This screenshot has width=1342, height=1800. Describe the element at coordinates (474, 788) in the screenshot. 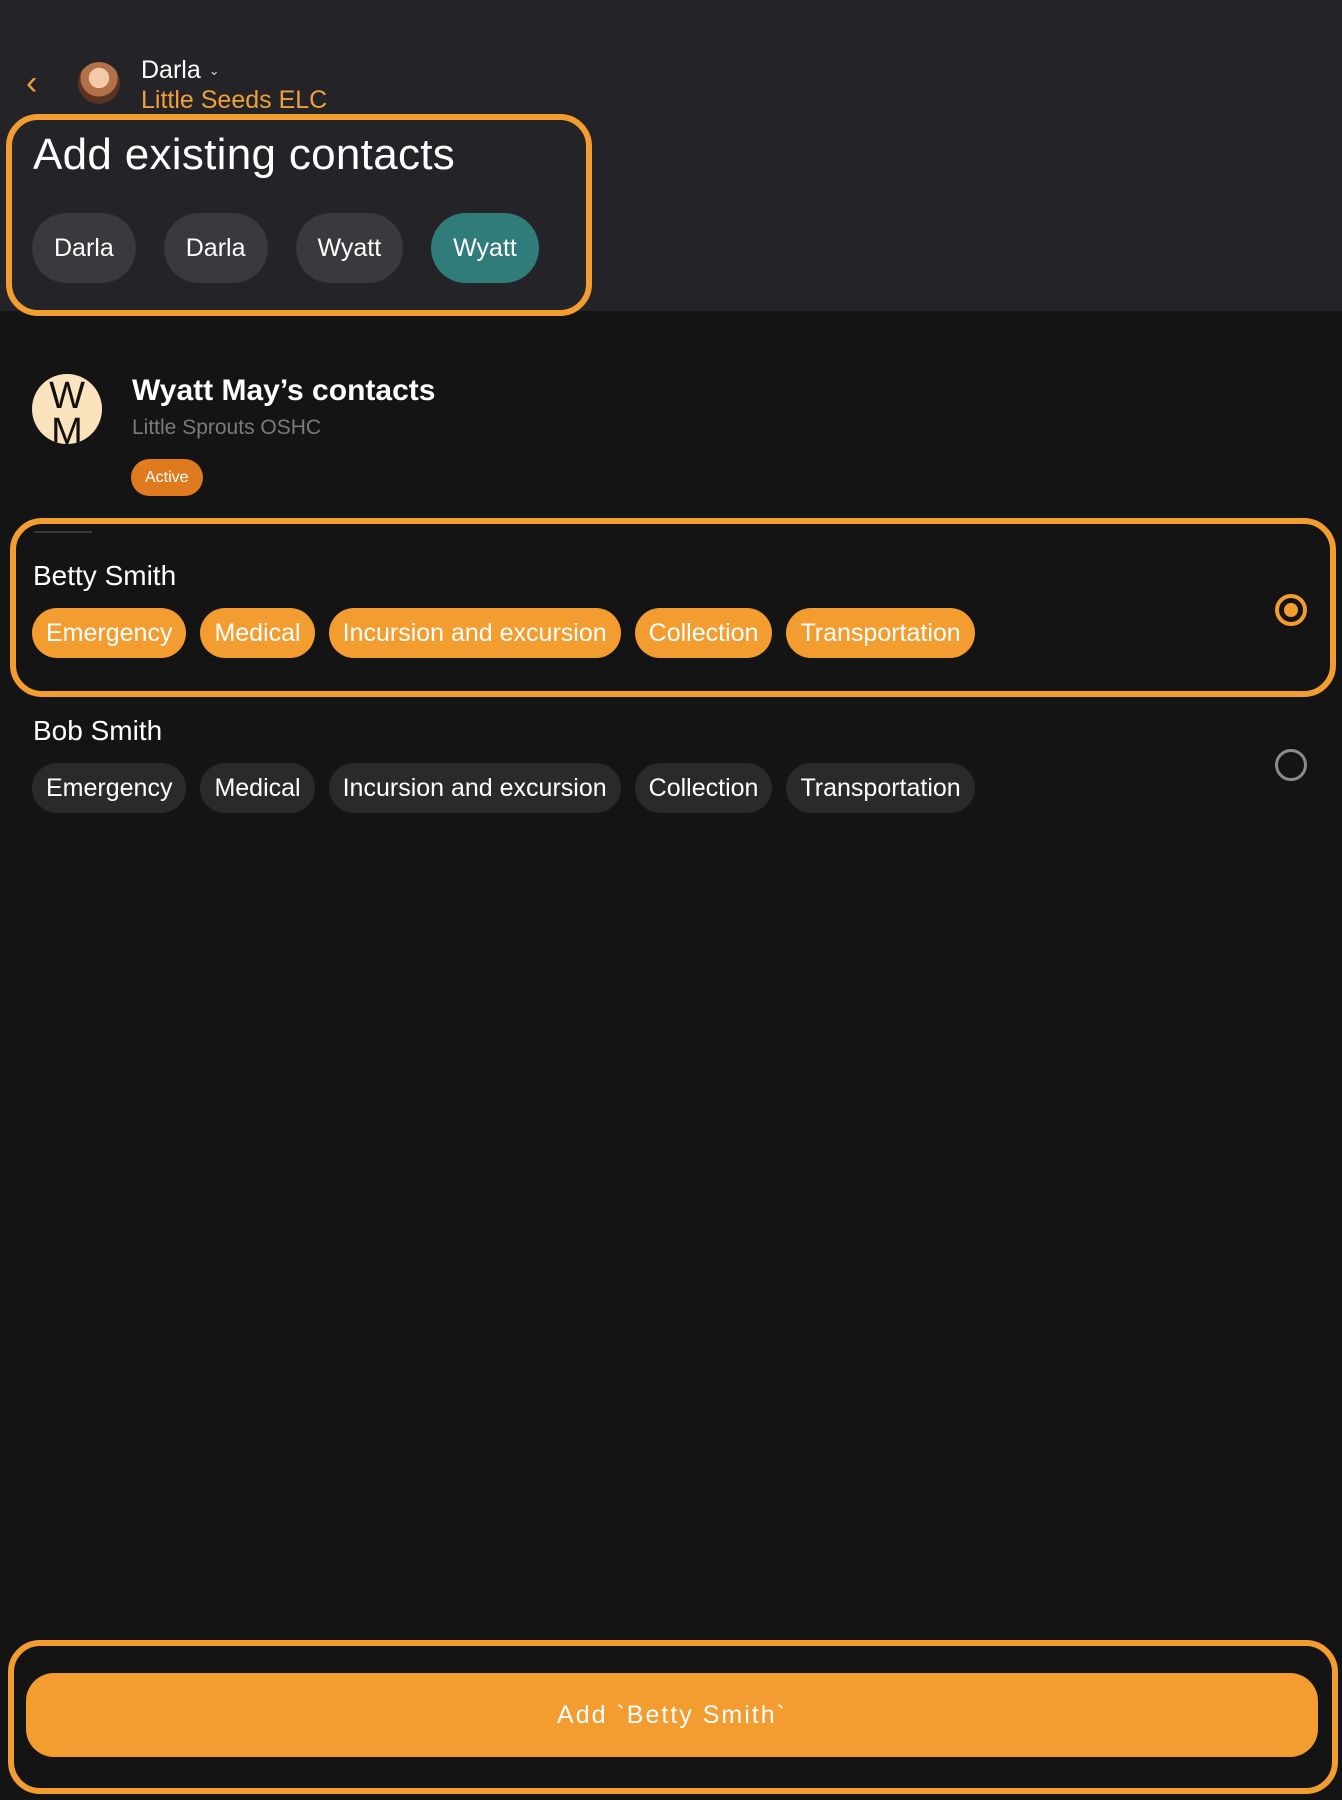

I see `contact-tag: Incursion and excursion` at that location.